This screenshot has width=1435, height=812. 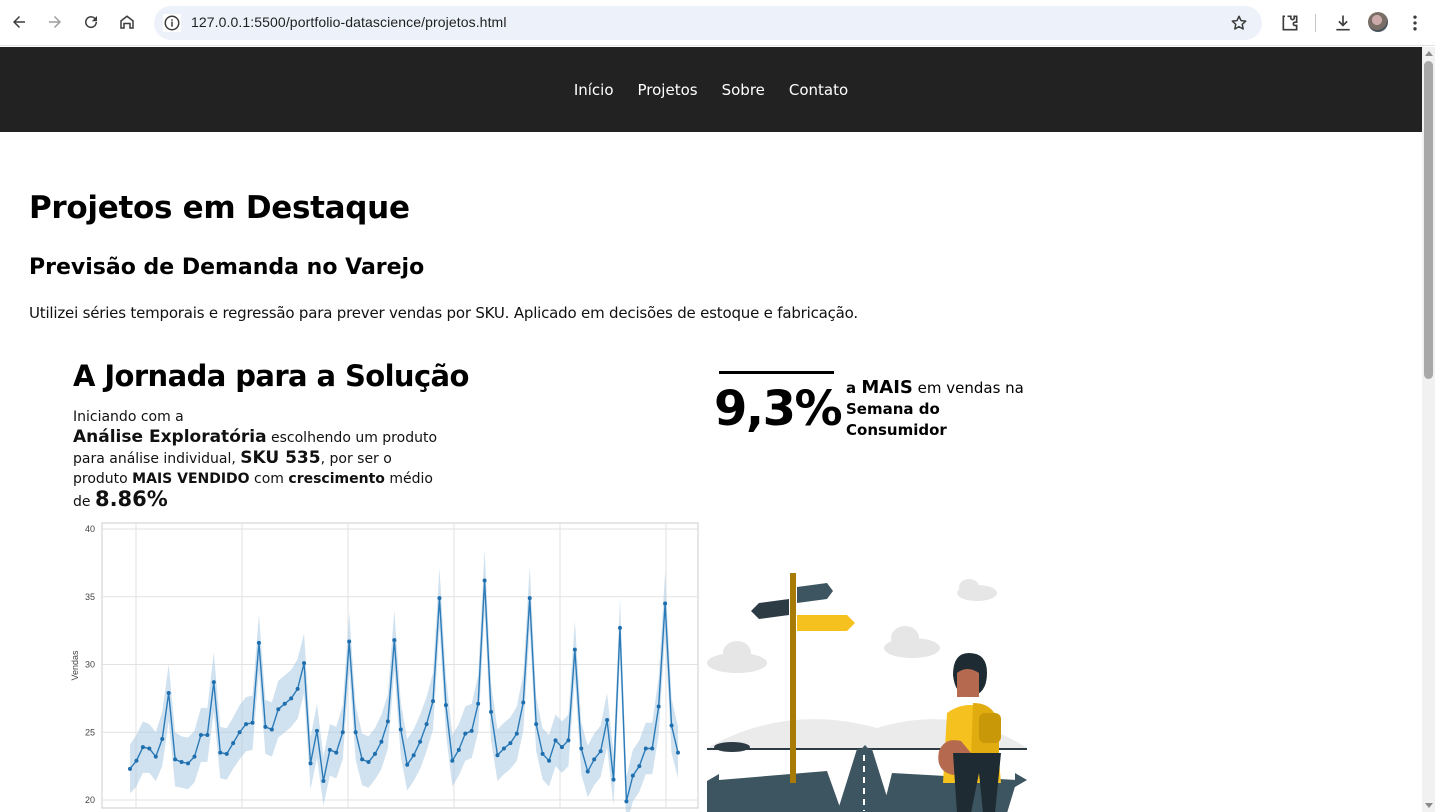 I want to click on vertical-scrollbar, so click(x=1428, y=429).